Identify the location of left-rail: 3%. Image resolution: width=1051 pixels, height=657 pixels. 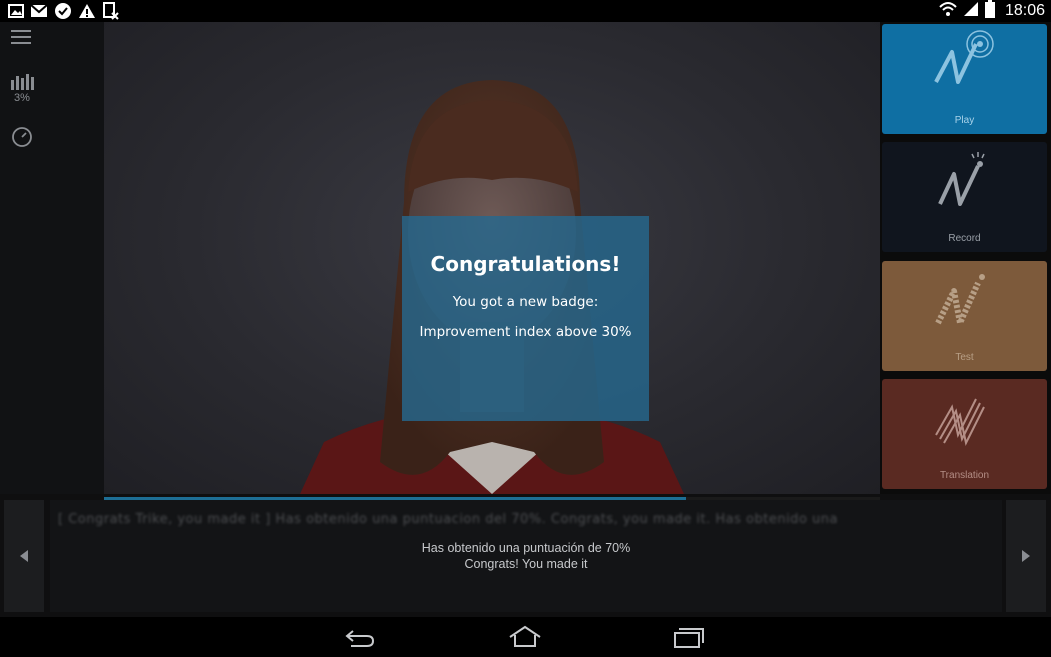
(52, 258).